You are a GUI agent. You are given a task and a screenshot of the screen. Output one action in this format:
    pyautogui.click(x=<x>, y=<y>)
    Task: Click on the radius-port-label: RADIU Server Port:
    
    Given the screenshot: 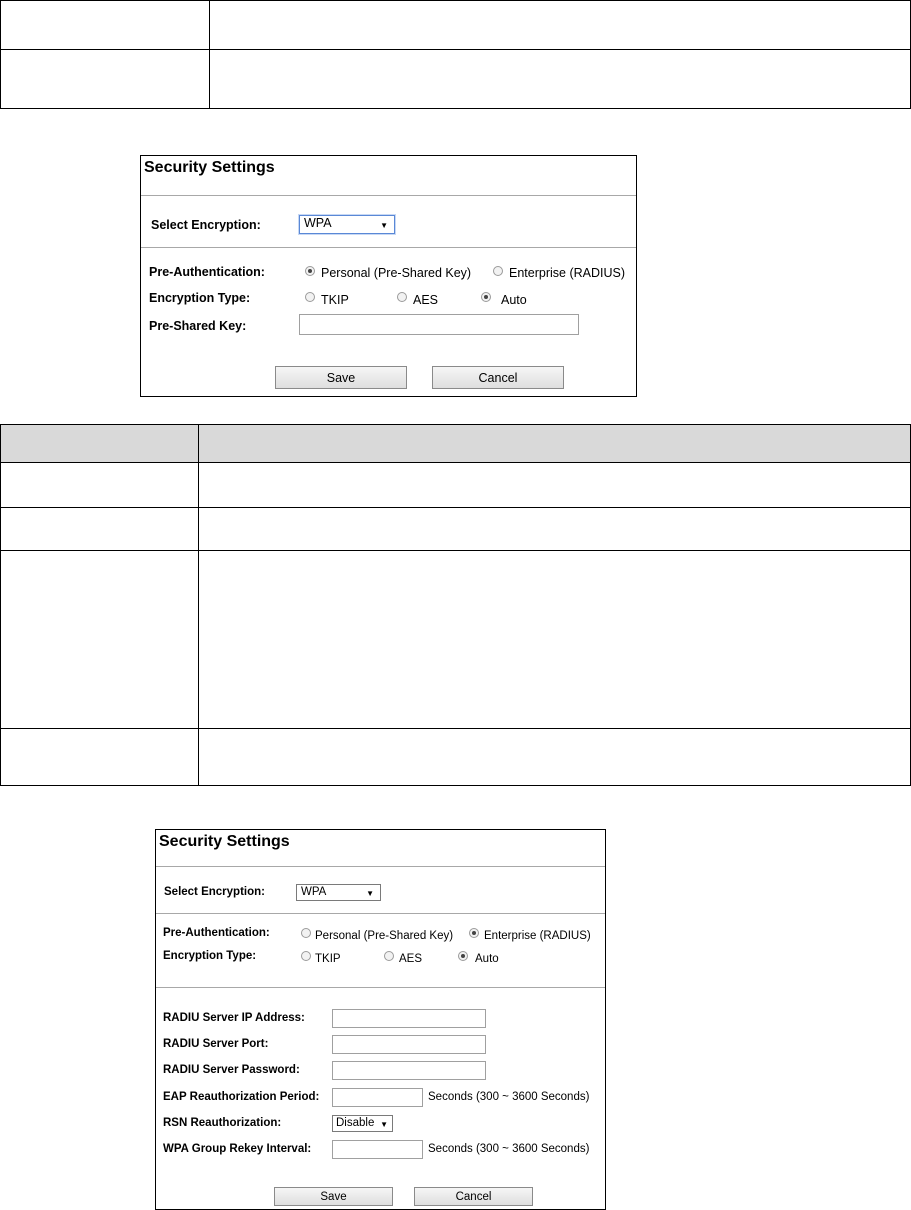 What is the action you would take?
    pyautogui.click(x=216, y=1044)
    